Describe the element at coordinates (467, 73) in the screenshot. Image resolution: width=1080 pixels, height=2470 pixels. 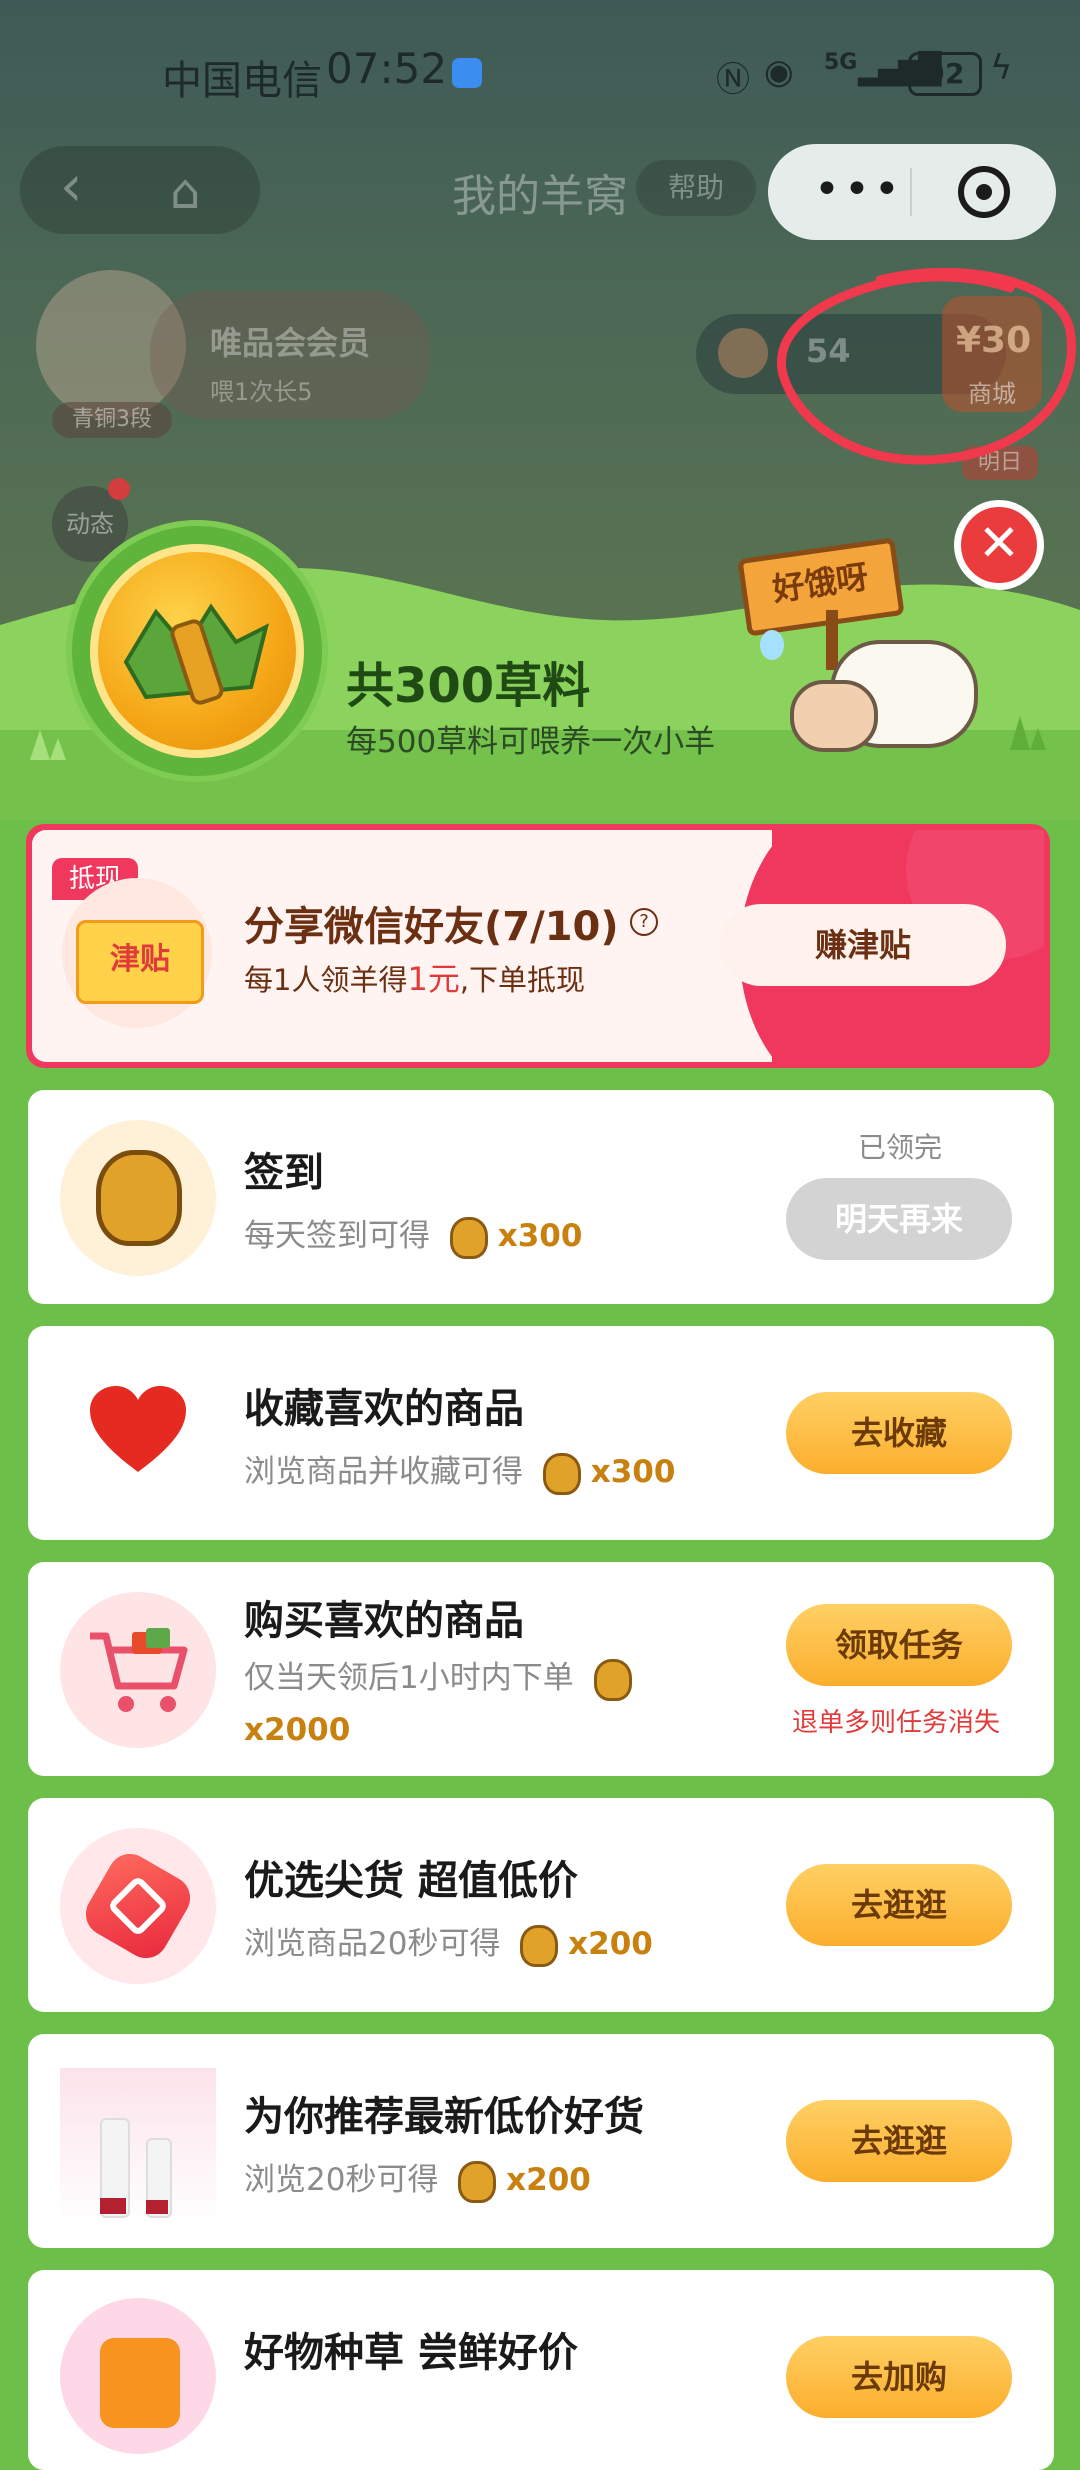
I see `location-icon` at that location.